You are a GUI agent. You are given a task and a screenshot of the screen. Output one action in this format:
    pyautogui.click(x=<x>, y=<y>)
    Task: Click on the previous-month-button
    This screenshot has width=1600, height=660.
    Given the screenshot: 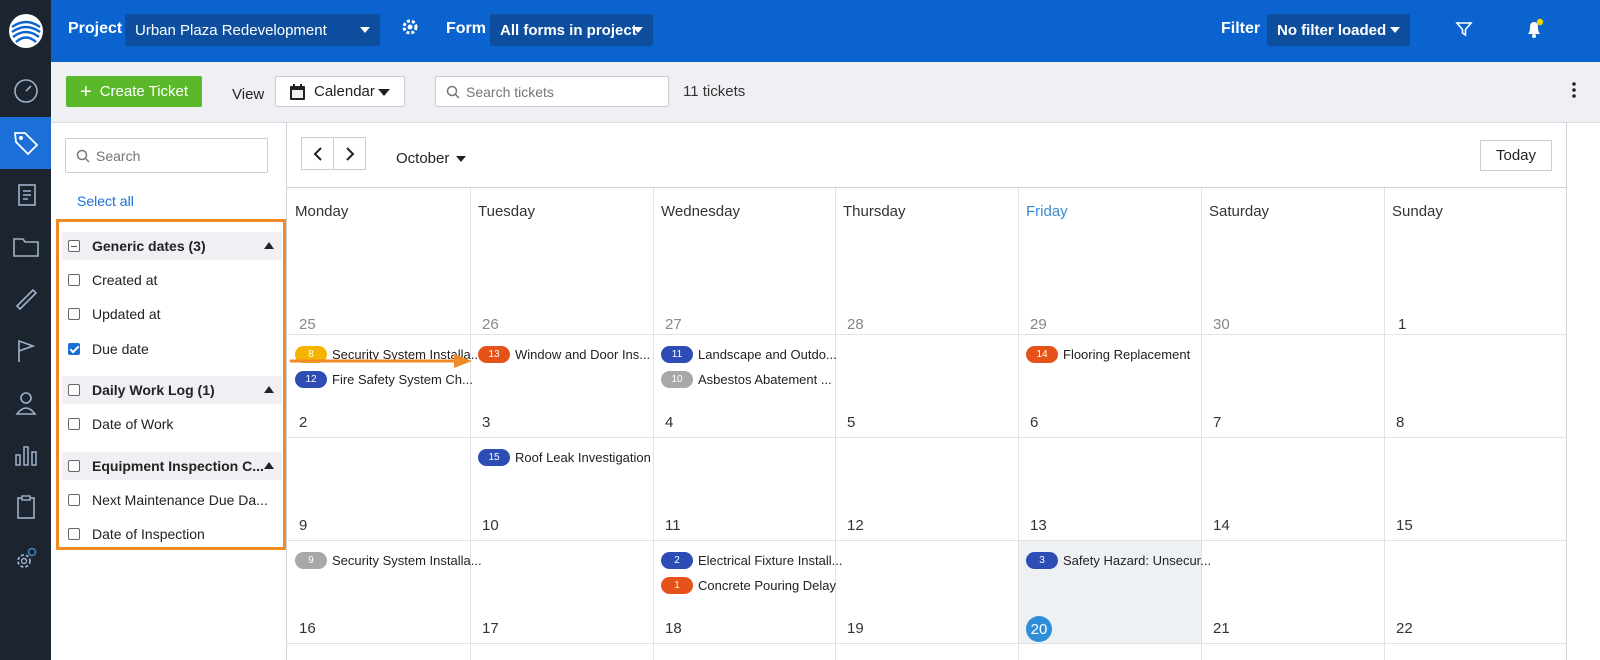 What is the action you would take?
    pyautogui.click(x=317, y=153)
    